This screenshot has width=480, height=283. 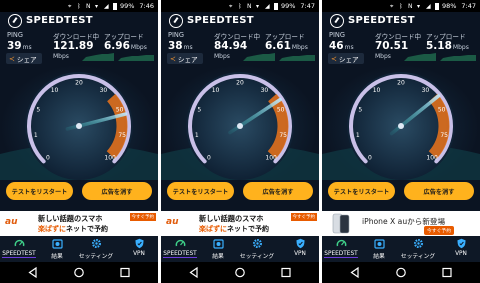 What do you see at coordinates (127, 6) in the screenshot?
I see `battery-percent: 99%` at bounding box center [127, 6].